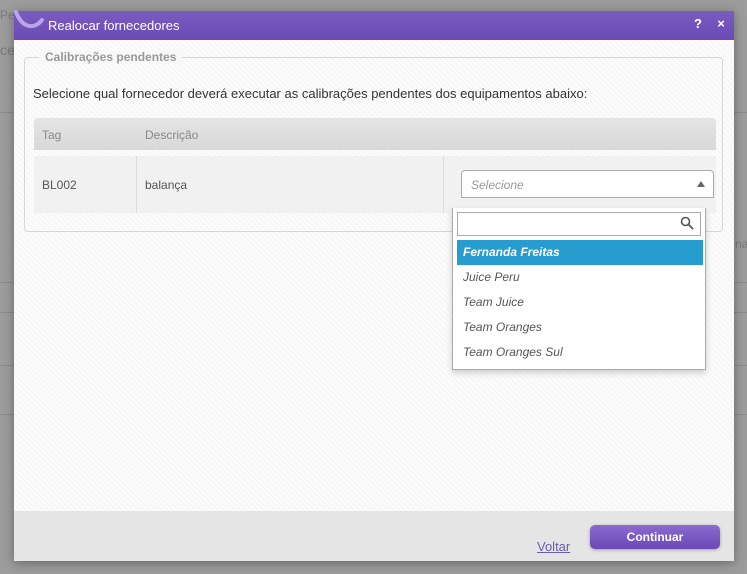 This screenshot has height=574, width=747. Describe the element at coordinates (687, 223) in the screenshot. I see `search-icon` at that location.